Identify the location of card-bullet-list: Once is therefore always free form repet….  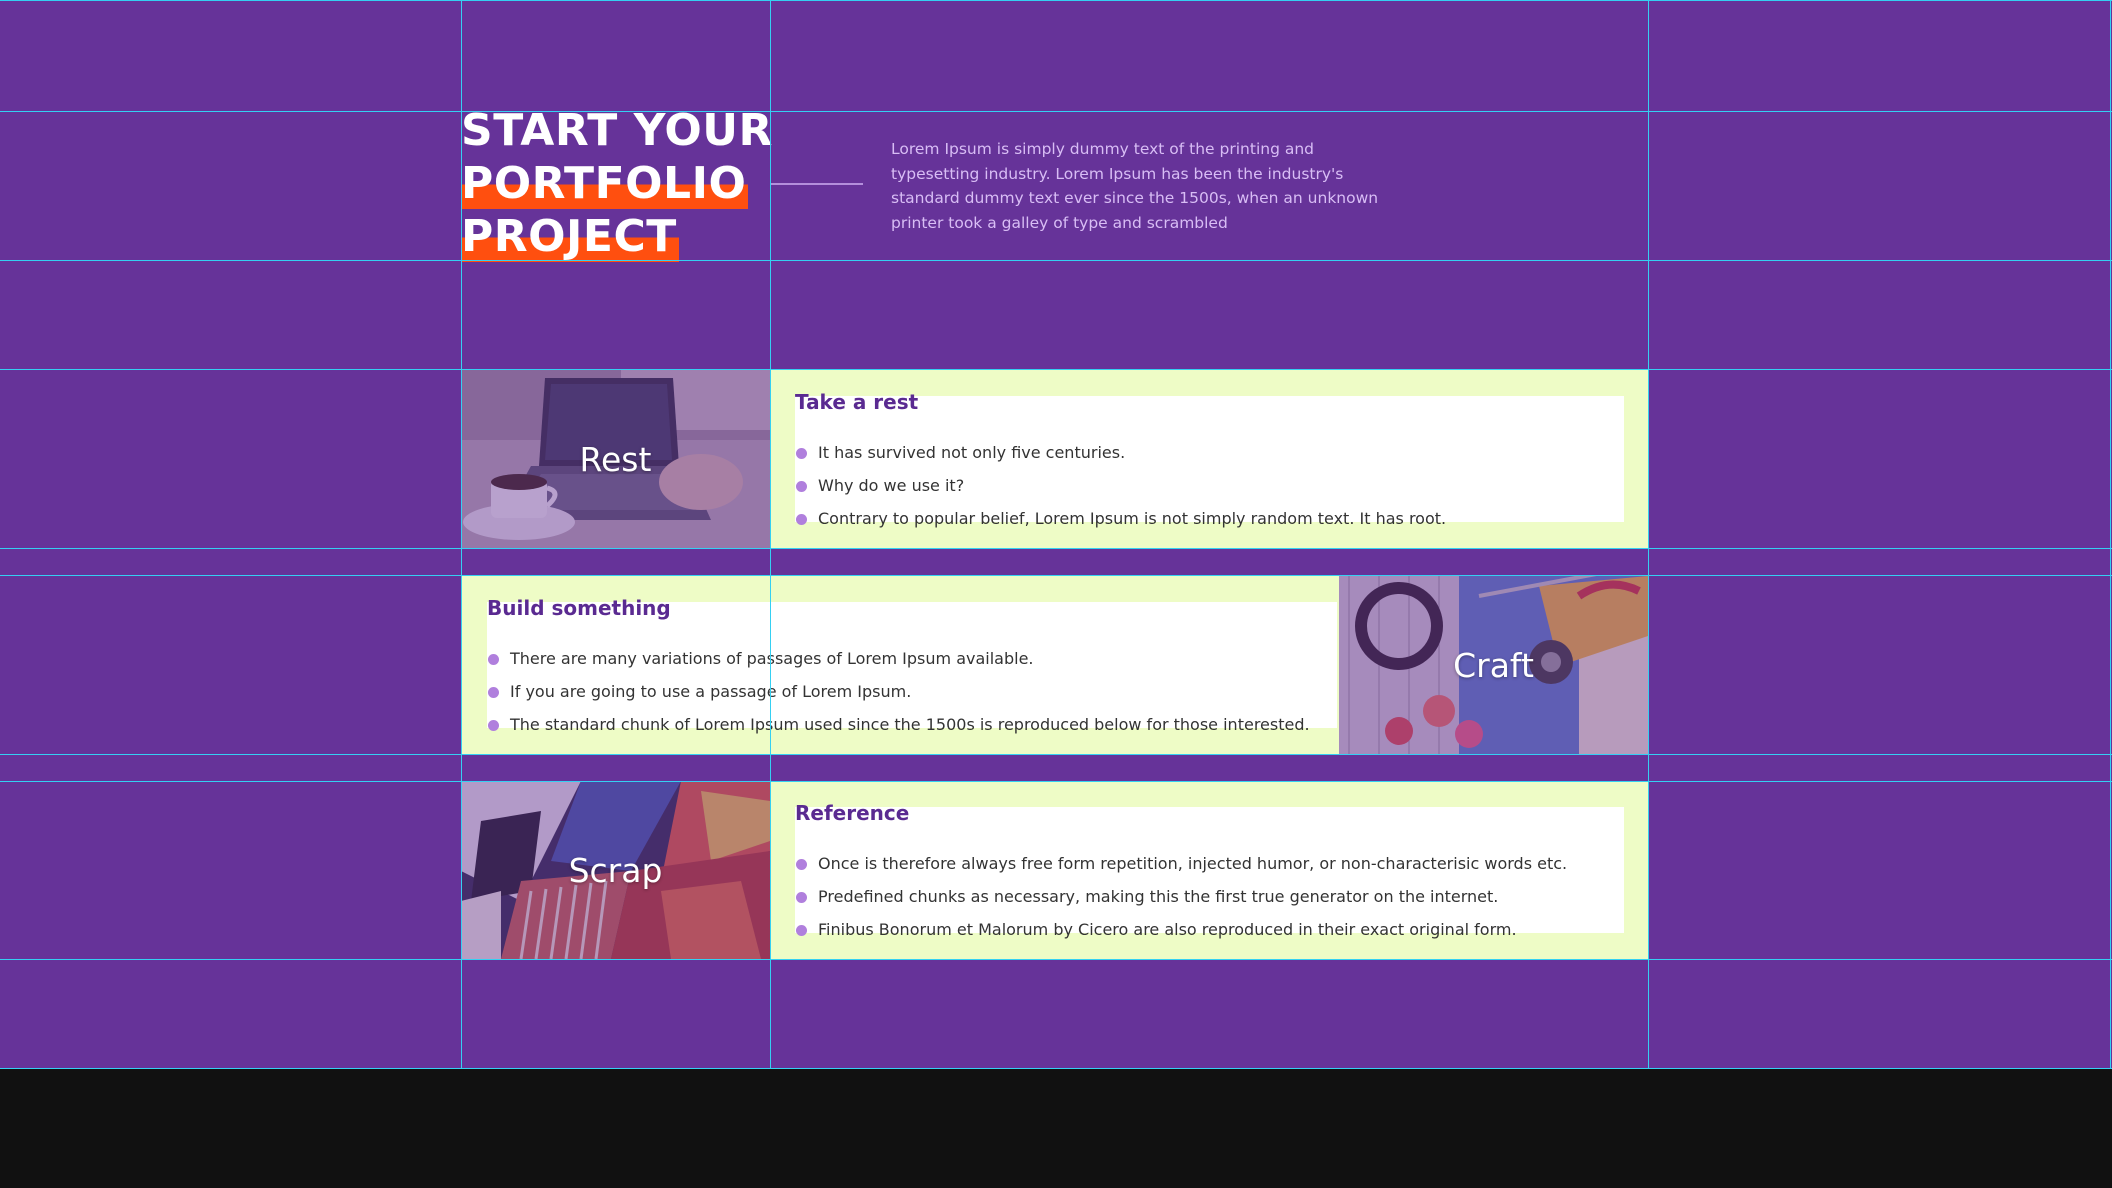
(1181, 903).